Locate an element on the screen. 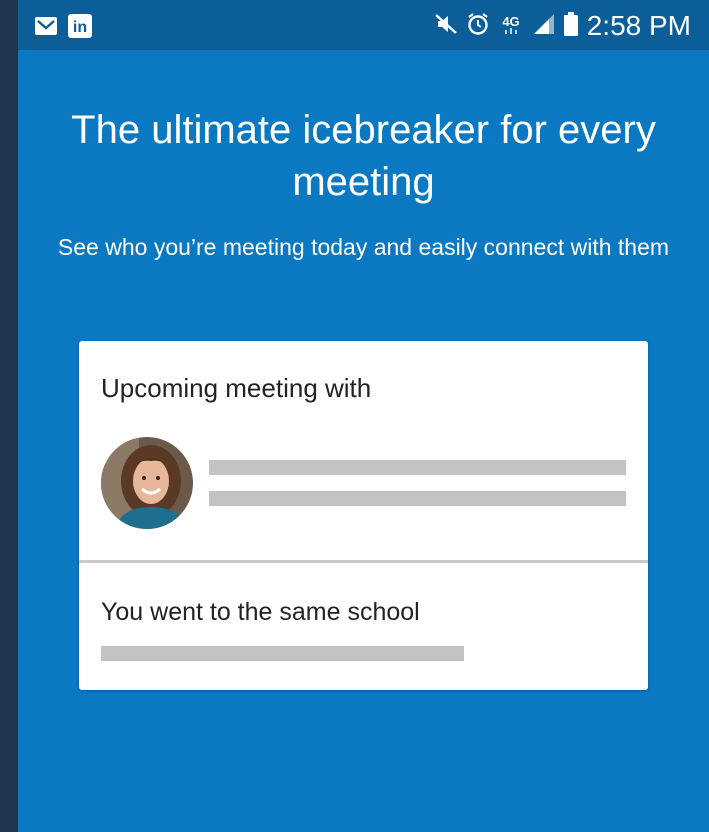  alarm-icon is located at coordinates (478, 26).